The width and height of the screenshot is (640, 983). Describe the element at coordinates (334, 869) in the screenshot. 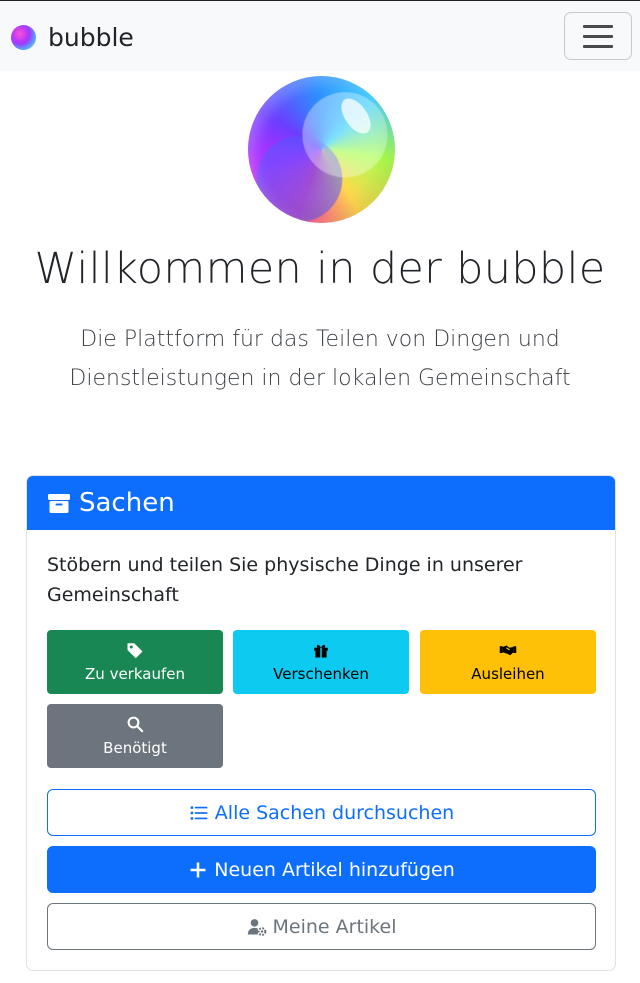

I see `add-new-item-label: Neuen Artikel hinzufügen` at that location.